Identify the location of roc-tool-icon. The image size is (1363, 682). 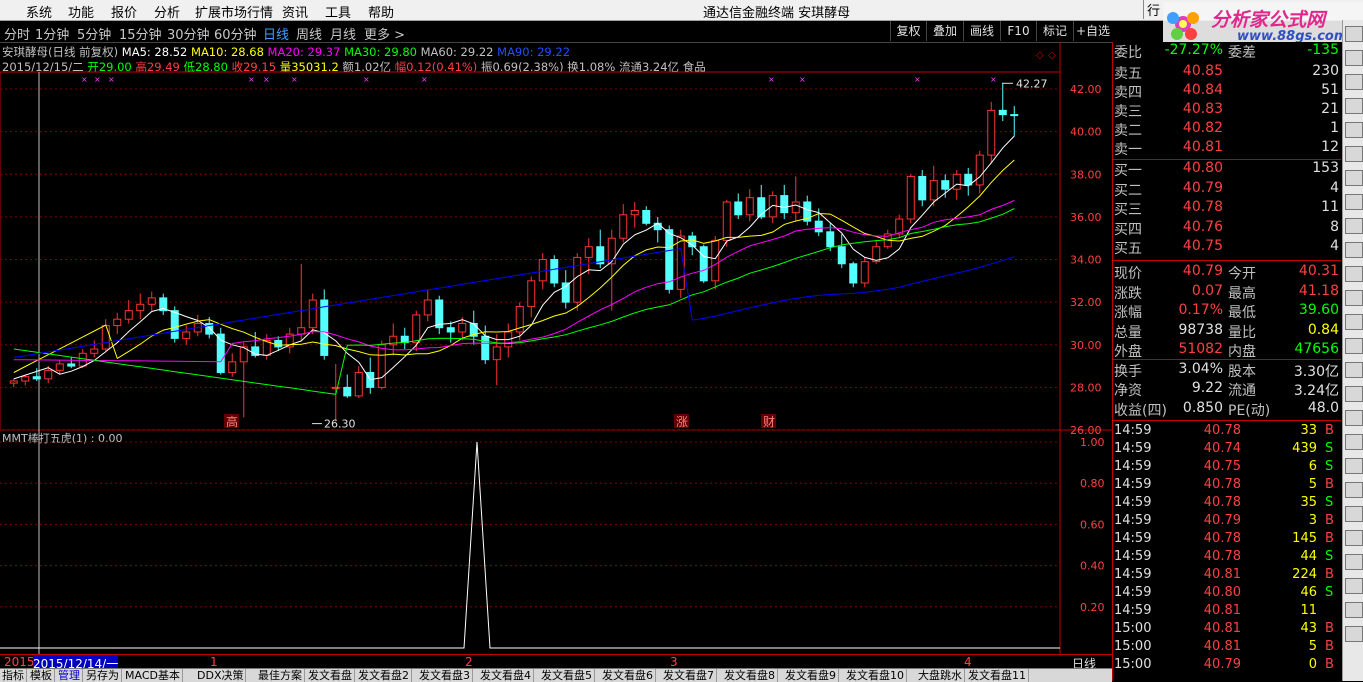
(1354, 346).